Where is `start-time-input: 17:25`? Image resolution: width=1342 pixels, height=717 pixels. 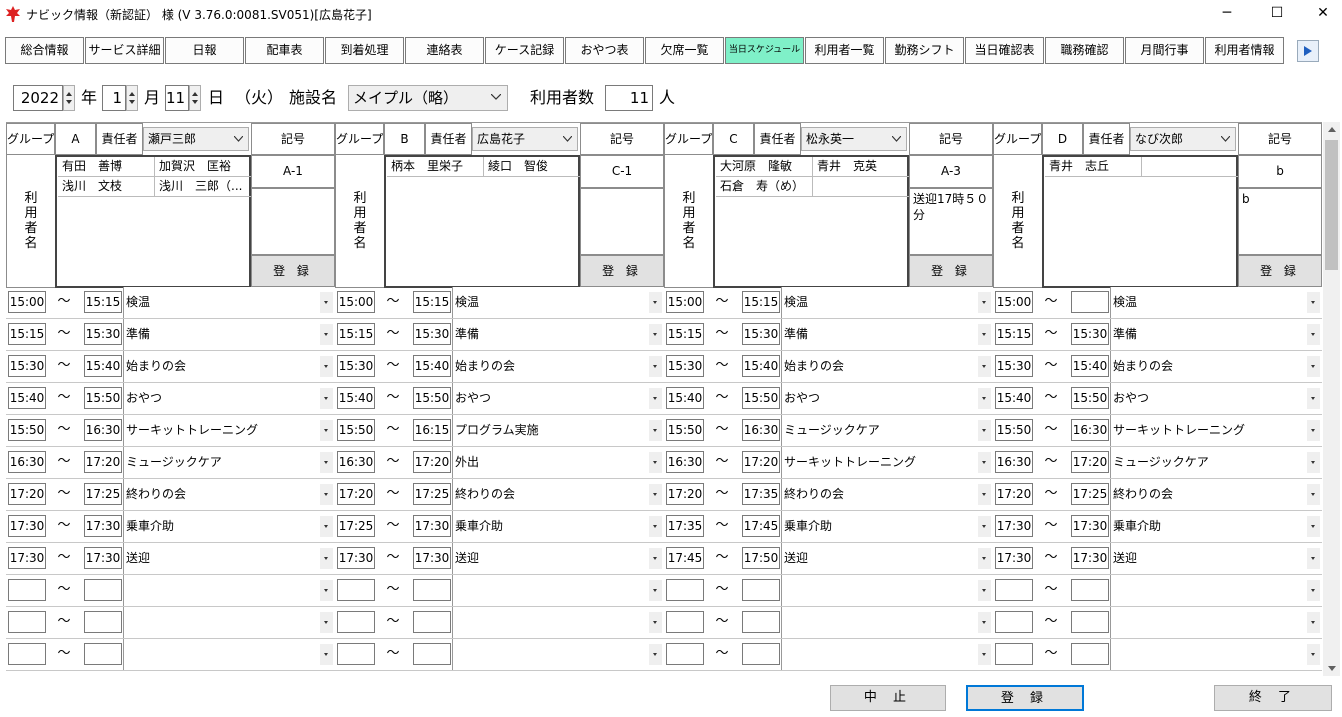 start-time-input: 17:25 is located at coordinates (356, 526).